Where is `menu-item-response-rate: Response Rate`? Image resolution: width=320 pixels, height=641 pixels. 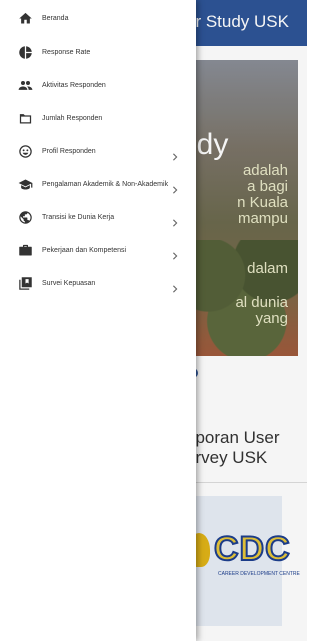
menu-item-response-rate: Response Rate is located at coordinates (98, 52).